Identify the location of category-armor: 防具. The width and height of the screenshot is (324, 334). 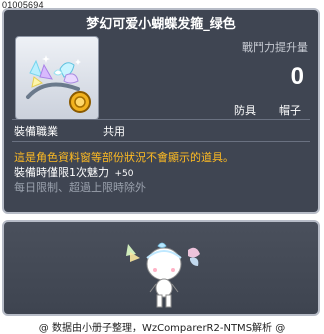
(245, 110).